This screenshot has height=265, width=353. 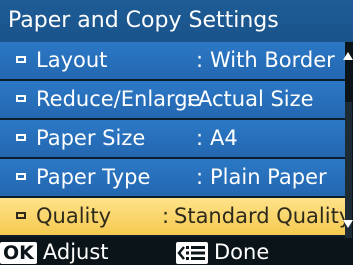 I want to click on setting-label: Paper Size, so click(x=91, y=138).